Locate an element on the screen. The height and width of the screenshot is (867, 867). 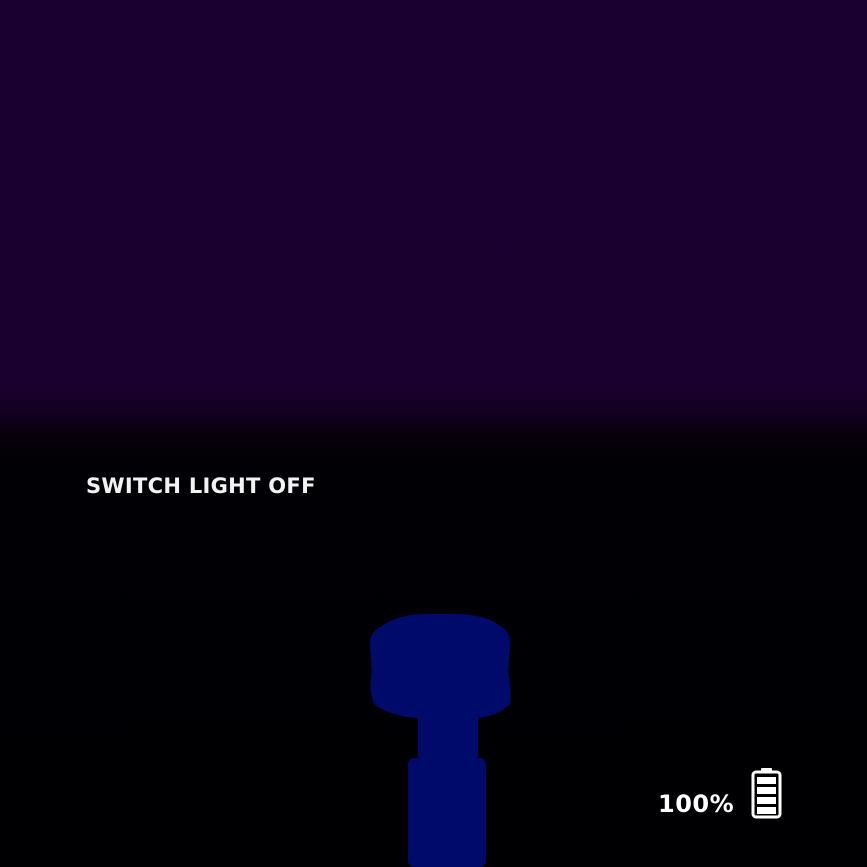
flashlight-icon is located at coordinates (440, 737).